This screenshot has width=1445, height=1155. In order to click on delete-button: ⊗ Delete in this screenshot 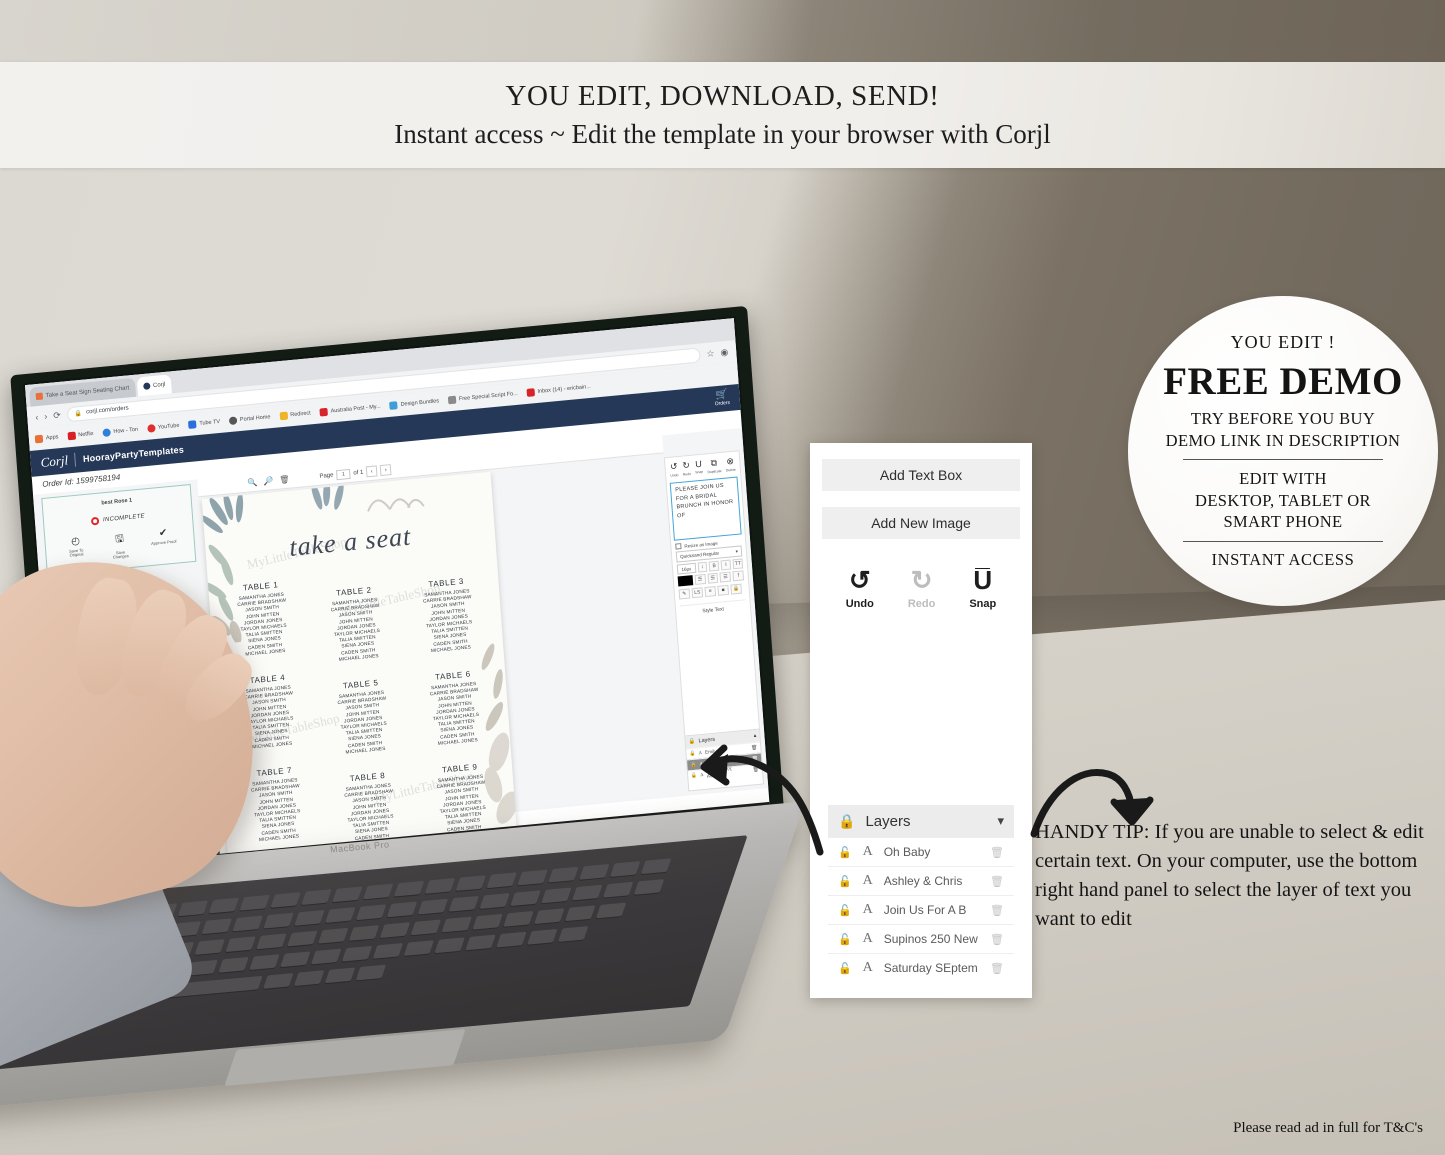, I will do `click(730, 464)`.